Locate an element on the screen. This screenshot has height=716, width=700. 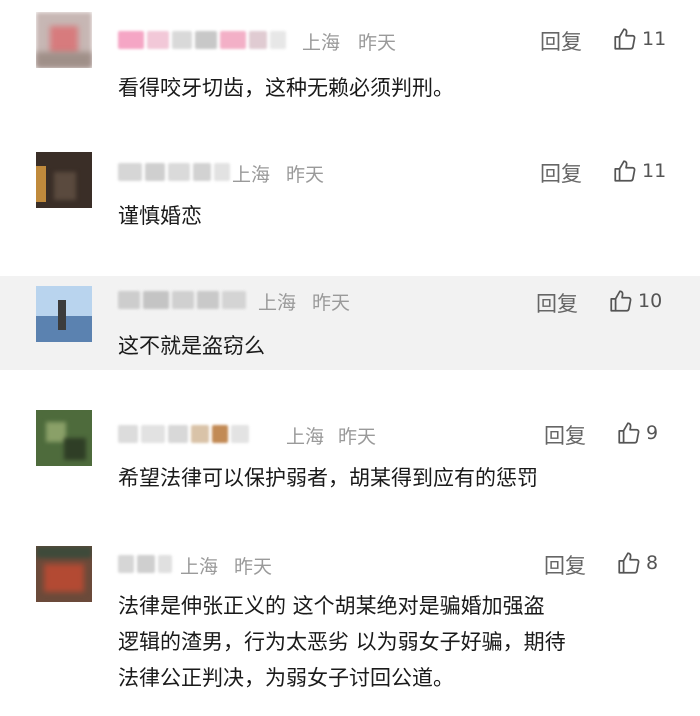
comment-text: 谨慎婚恋 is located at coordinates (160, 216).